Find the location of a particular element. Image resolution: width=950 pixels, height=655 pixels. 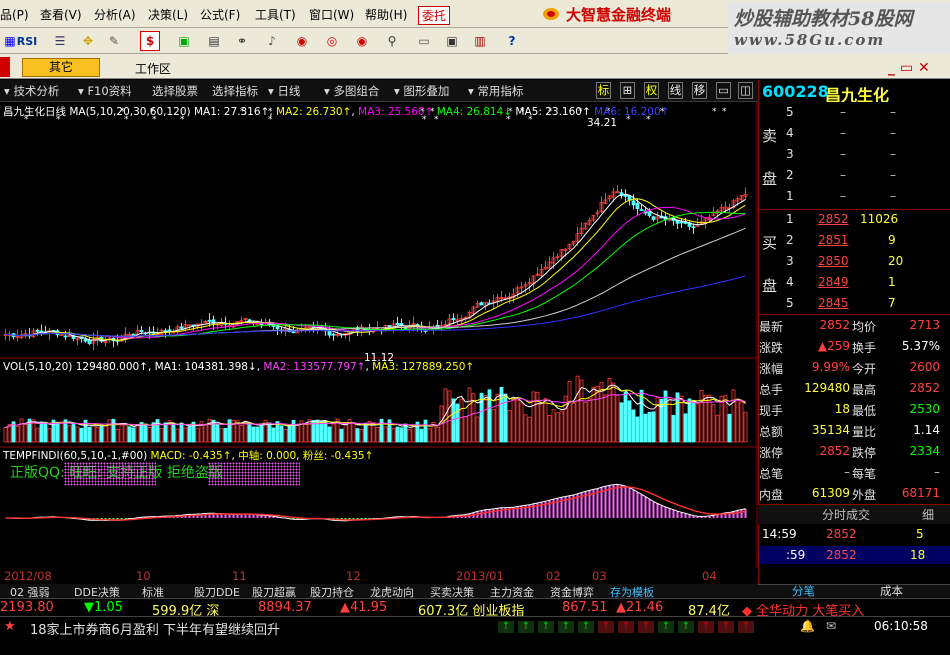

watermark-line1: 炒股辅助教材58股网 is located at coordinates (823, 19).